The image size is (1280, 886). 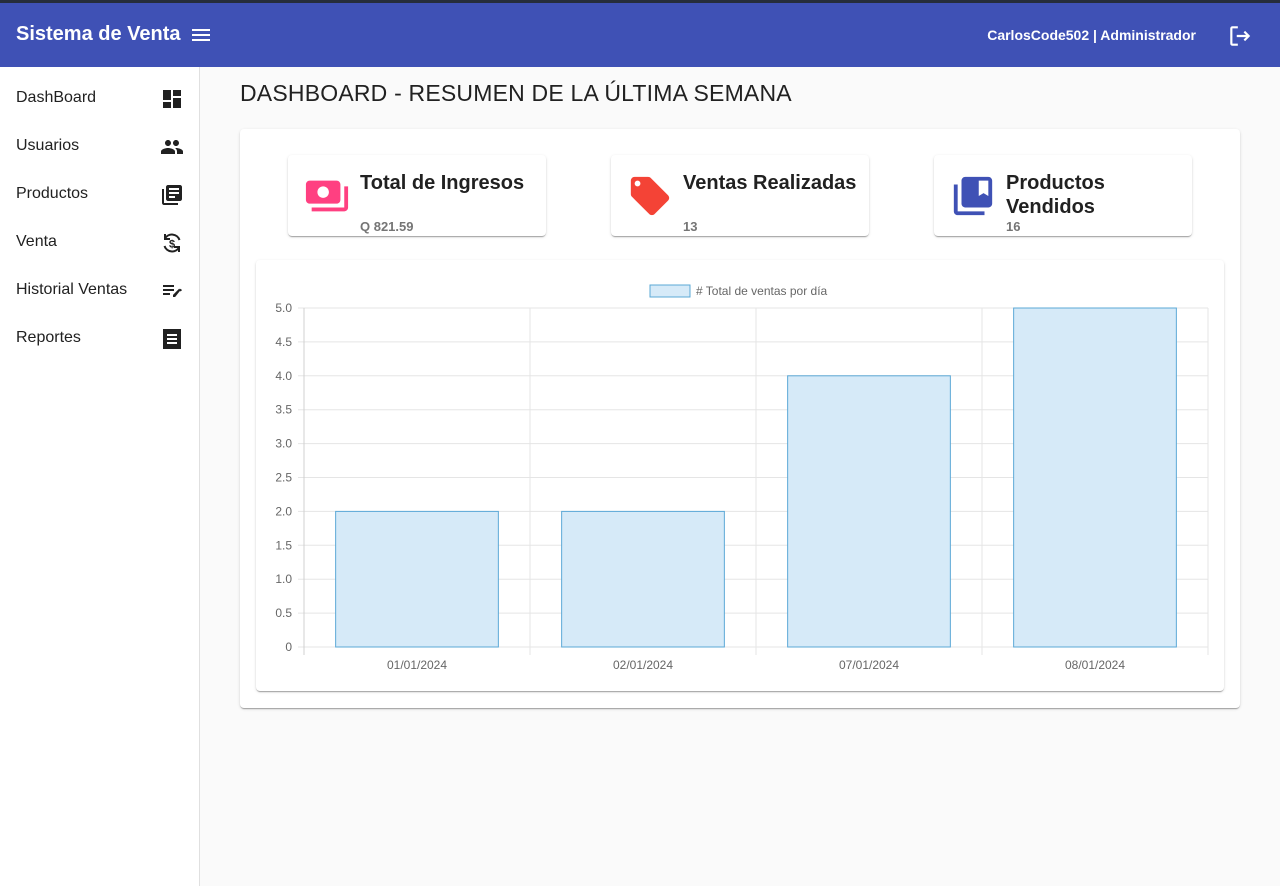 I want to click on sidebar-item-label: Usuarios, so click(x=48, y=145).